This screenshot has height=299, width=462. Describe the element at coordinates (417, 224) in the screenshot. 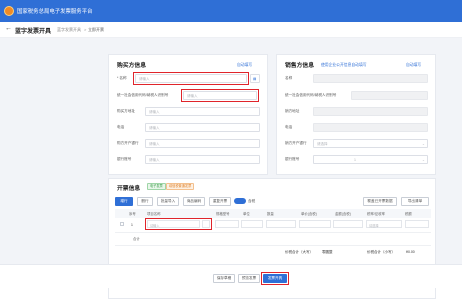

I see `tax-input` at that location.